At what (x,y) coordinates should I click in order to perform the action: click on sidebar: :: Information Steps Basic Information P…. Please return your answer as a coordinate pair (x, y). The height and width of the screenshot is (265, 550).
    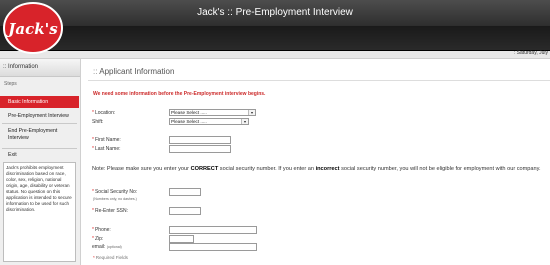
    Looking at the image, I should click on (40, 162).